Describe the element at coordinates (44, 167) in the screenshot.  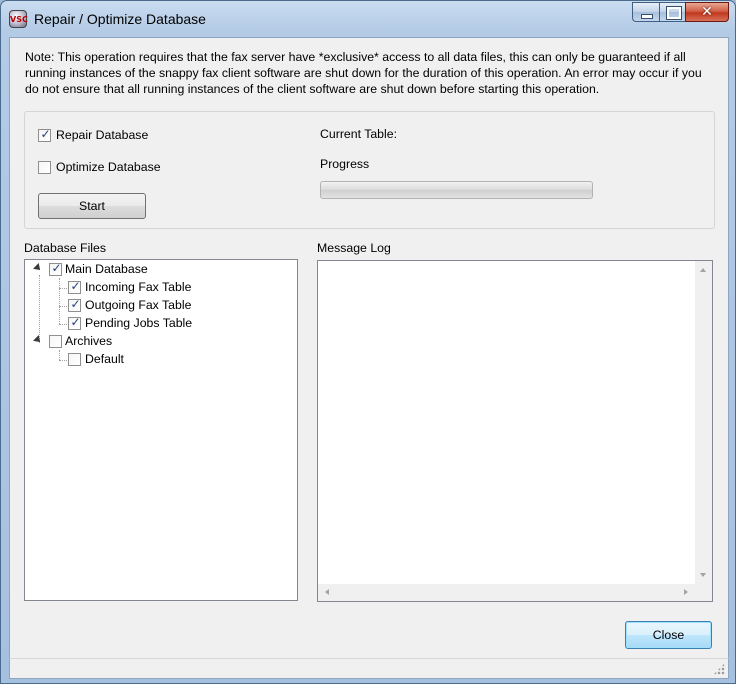
I see `optimize-database-checkbox` at that location.